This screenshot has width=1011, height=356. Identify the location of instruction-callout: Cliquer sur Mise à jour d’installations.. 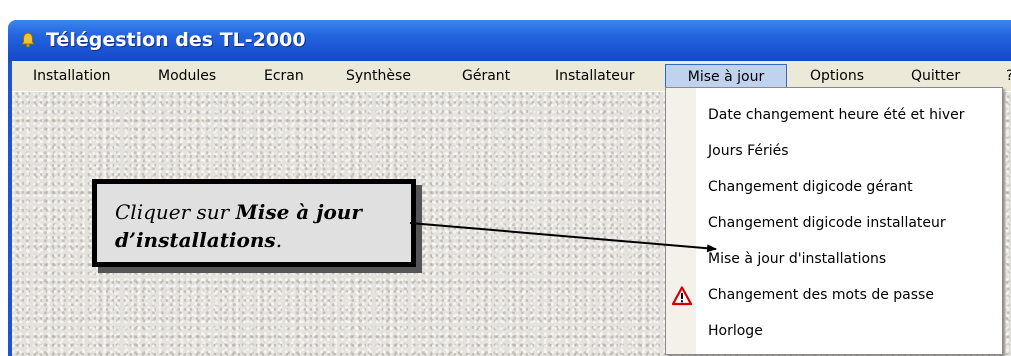
(254, 223).